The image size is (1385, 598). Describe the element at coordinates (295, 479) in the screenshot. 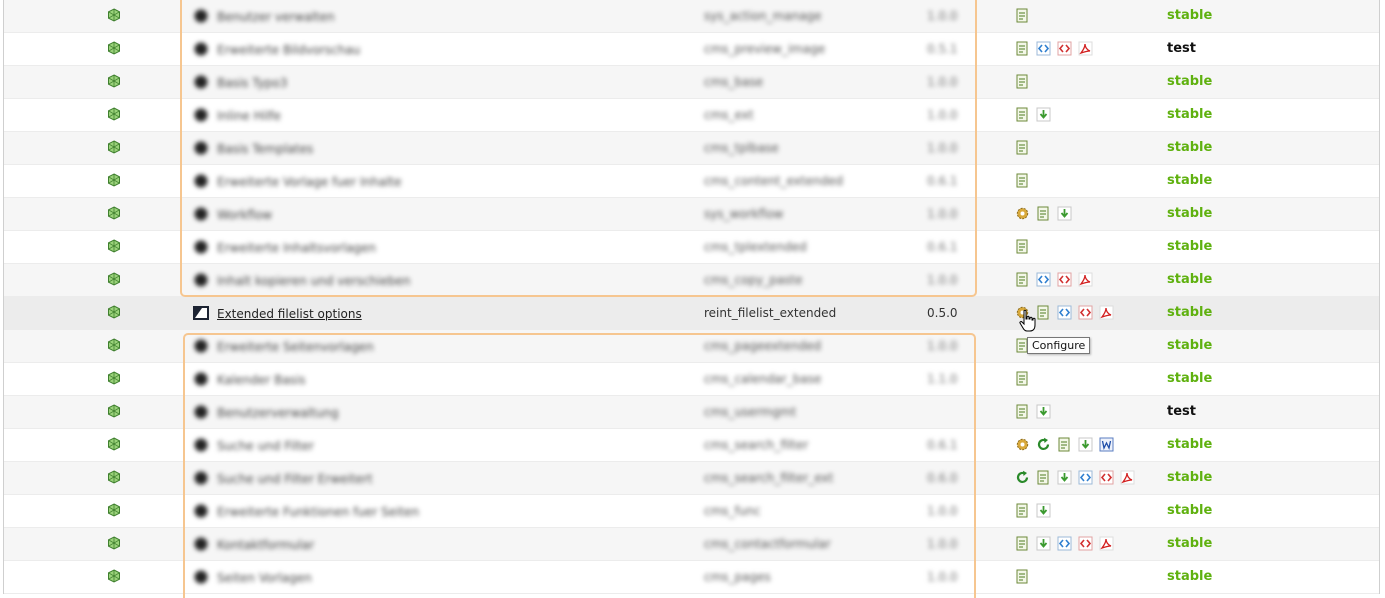

I see `extension-title-link: Suche und Filter Erweitert` at that location.